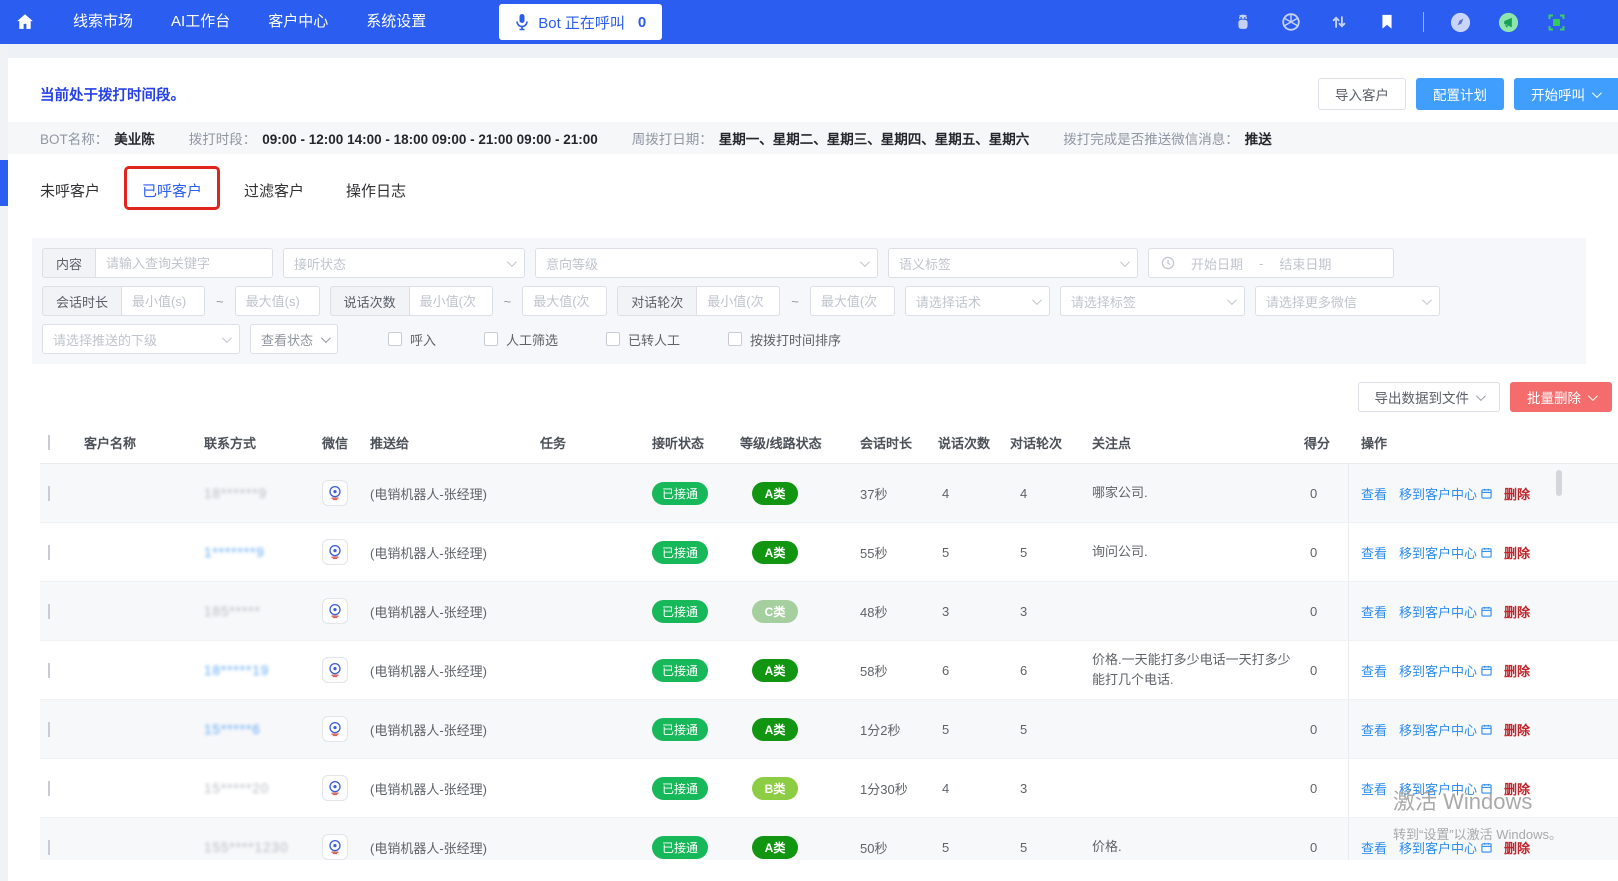 The height and width of the screenshot is (881, 1618). What do you see at coordinates (977, 301) in the screenshot?
I see `script-select: 请选择话术` at bounding box center [977, 301].